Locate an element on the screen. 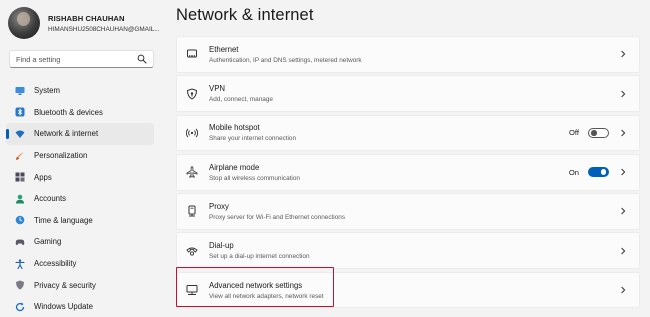 The width and height of the screenshot is (650, 317). mobile-hotspot-toggle is located at coordinates (598, 133).